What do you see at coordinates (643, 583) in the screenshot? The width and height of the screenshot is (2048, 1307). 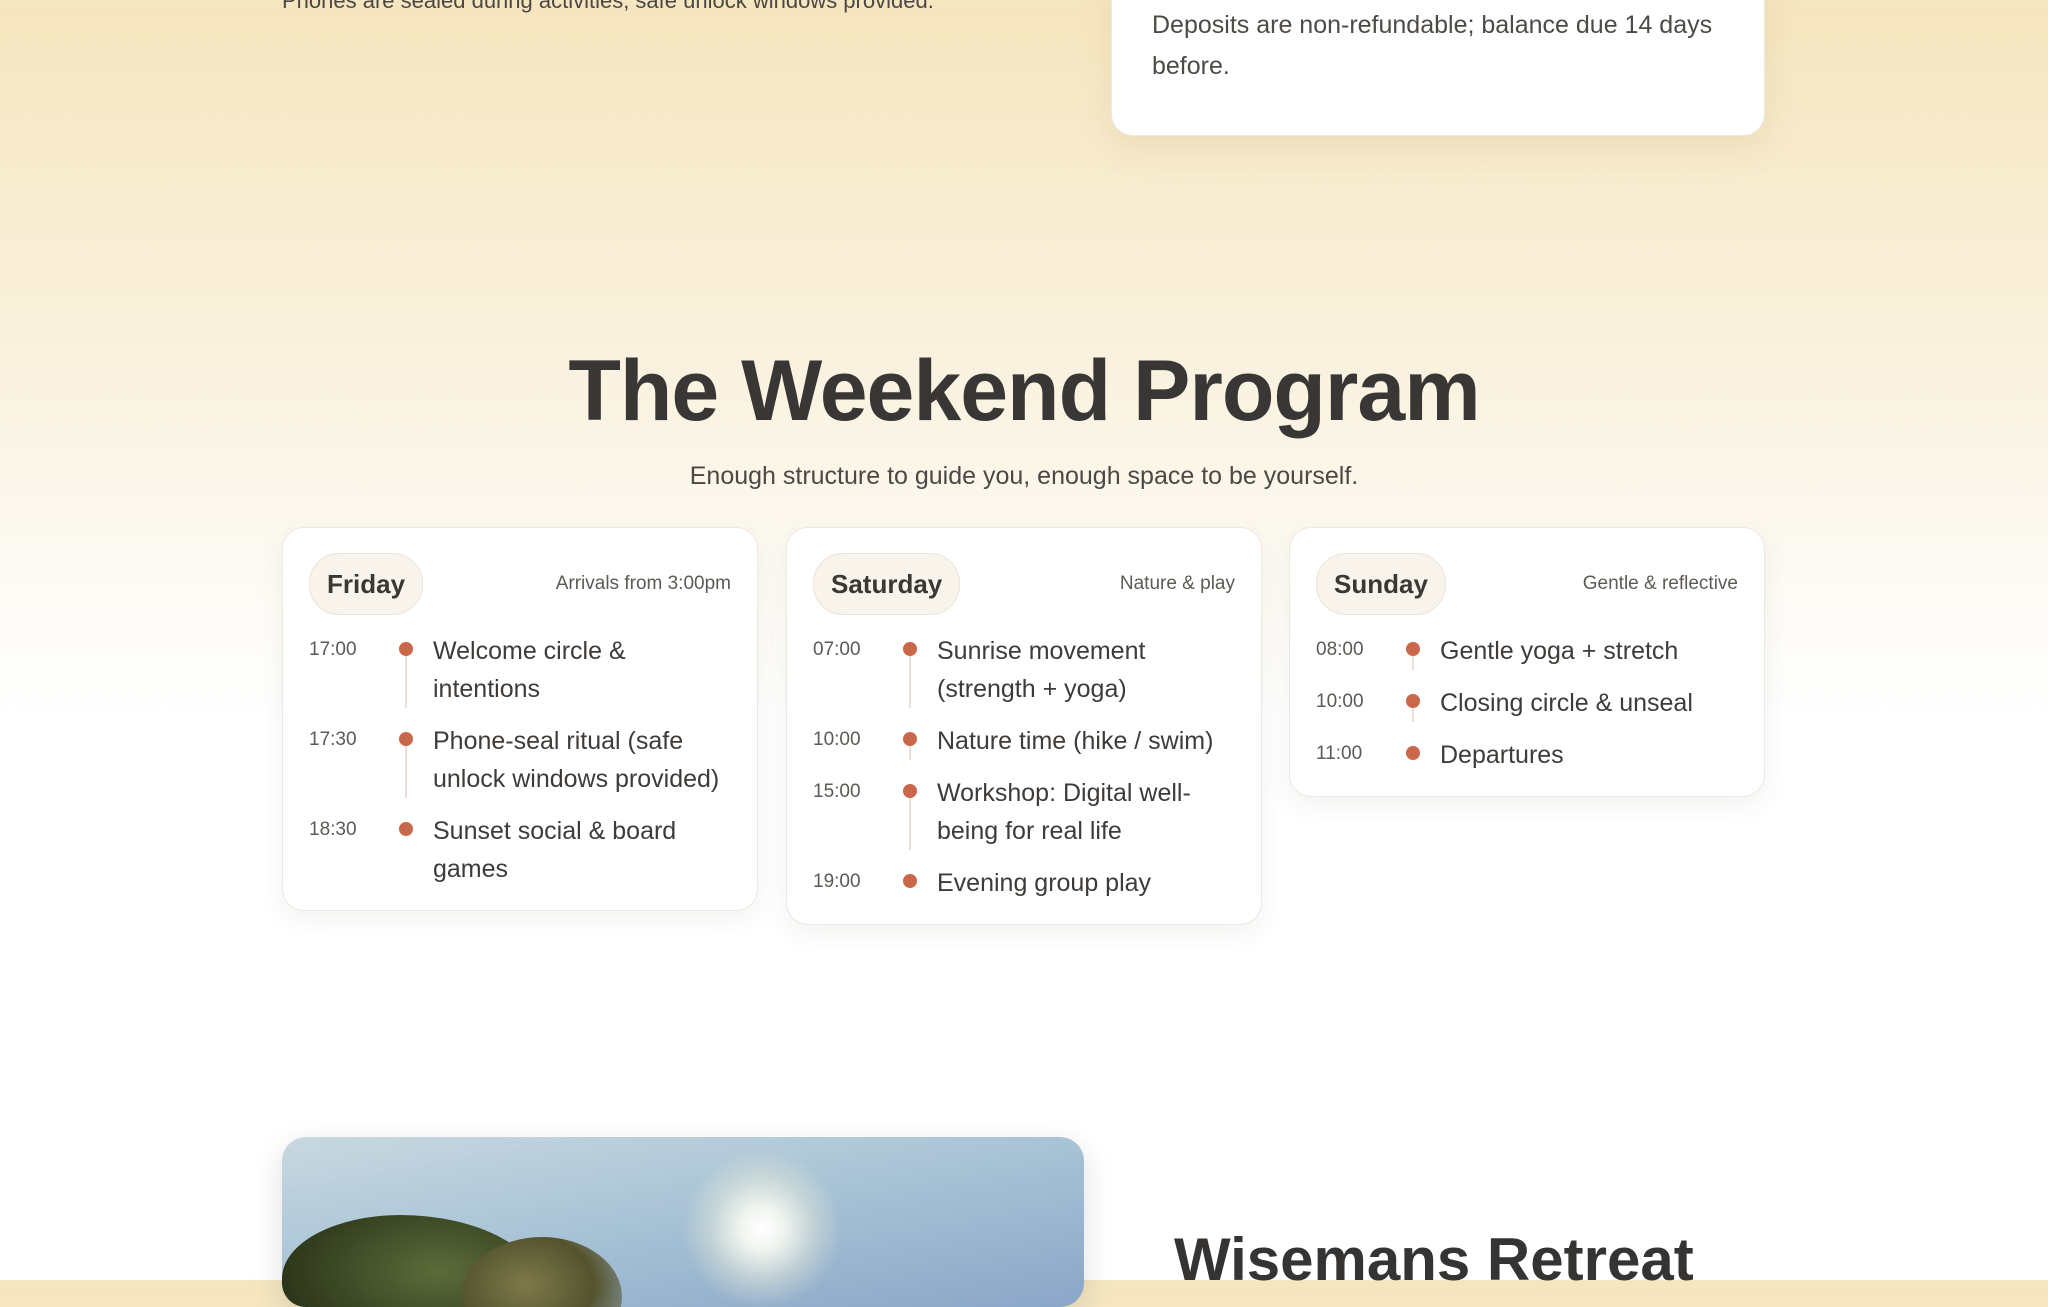 I see `day-note: Arrivals from 3:00pm` at bounding box center [643, 583].